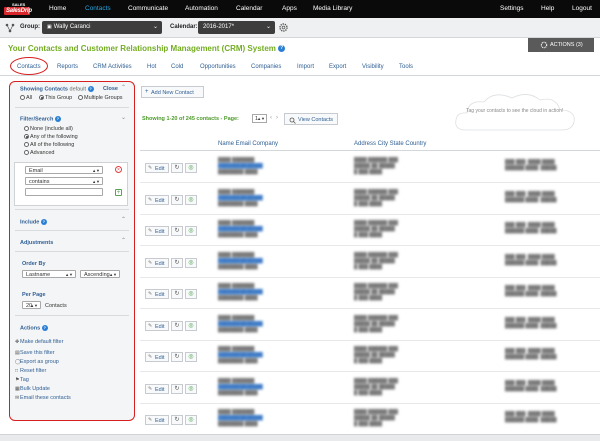  I want to click on scope-radio-all: All, so click(26, 98).